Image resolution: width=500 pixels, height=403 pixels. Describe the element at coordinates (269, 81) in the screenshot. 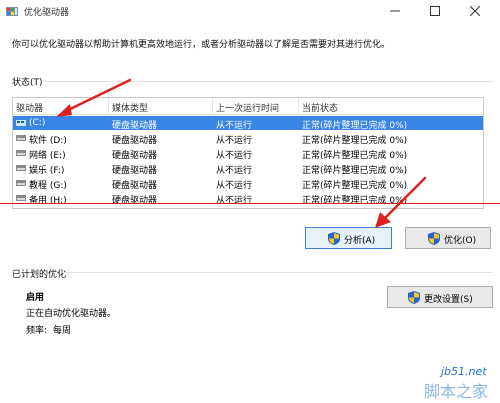

I see `status-divider` at that location.